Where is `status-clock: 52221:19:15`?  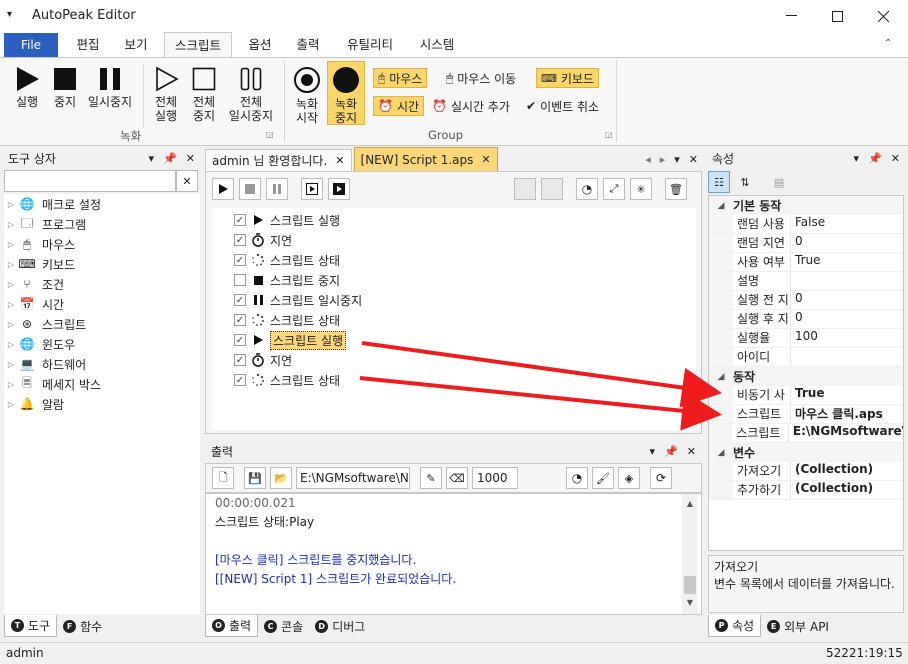
status-clock: 52221:19:15 is located at coordinates (864, 653).